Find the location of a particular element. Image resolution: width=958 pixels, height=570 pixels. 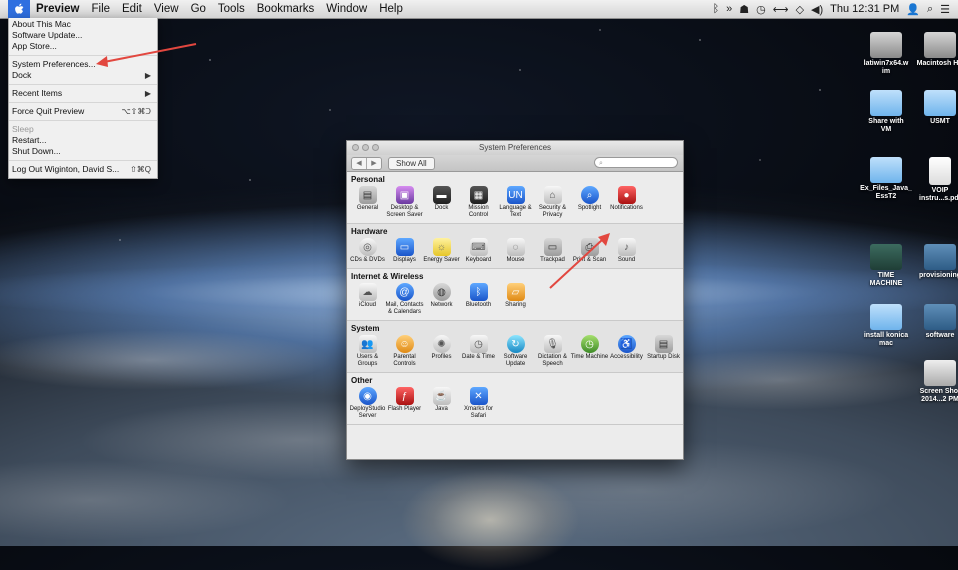

pane-xmarks-for-safari: ✕ Xmarks for Safari is located at coordinates (478, 403).